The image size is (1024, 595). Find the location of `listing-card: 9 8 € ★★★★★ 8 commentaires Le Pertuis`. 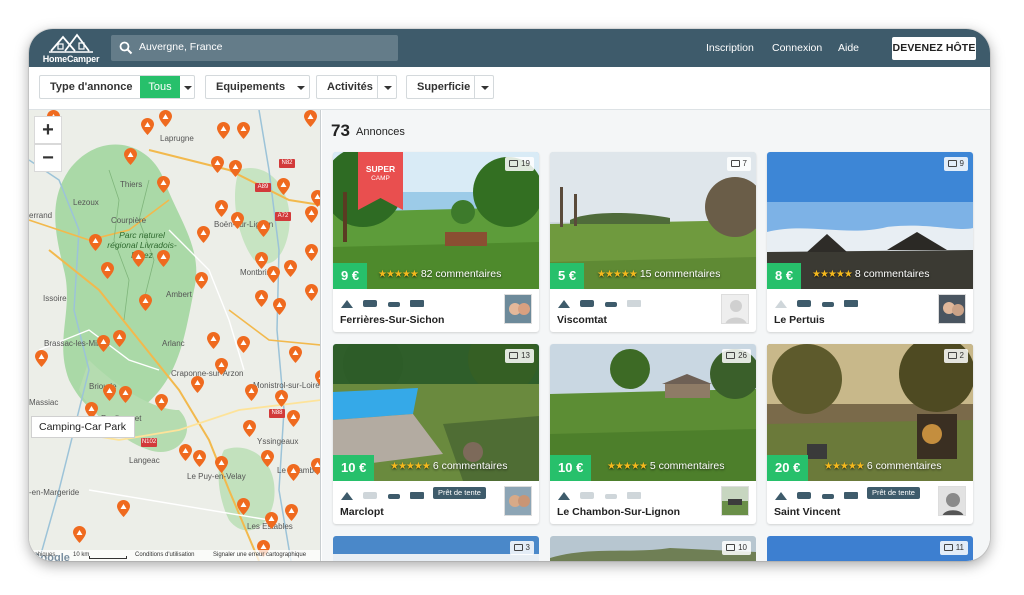

listing-card: 9 8 € ★★★★★ 8 commentaires Le Pertuis is located at coordinates (870, 242).